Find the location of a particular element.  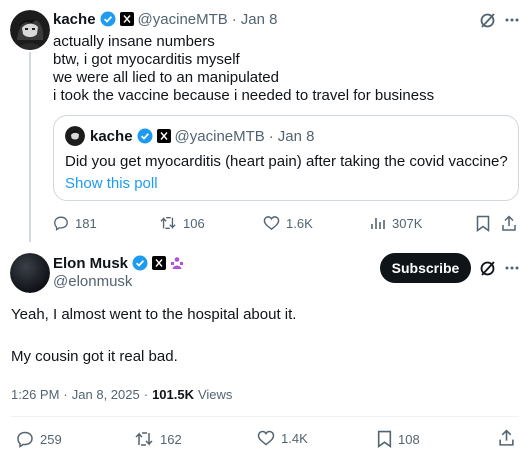

show-poll-link: Show this poll is located at coordinates (111, 184).